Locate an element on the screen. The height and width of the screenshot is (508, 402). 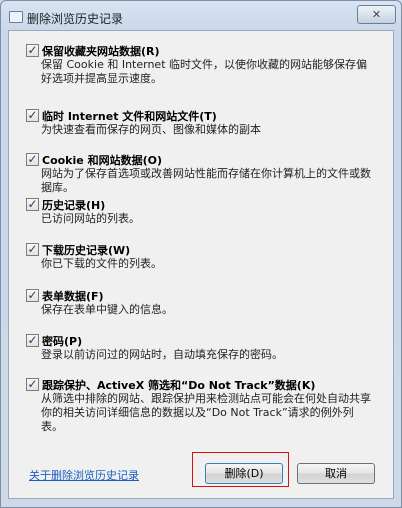
checkbox-passwords: ✓ is located at coordinates (32, 340).